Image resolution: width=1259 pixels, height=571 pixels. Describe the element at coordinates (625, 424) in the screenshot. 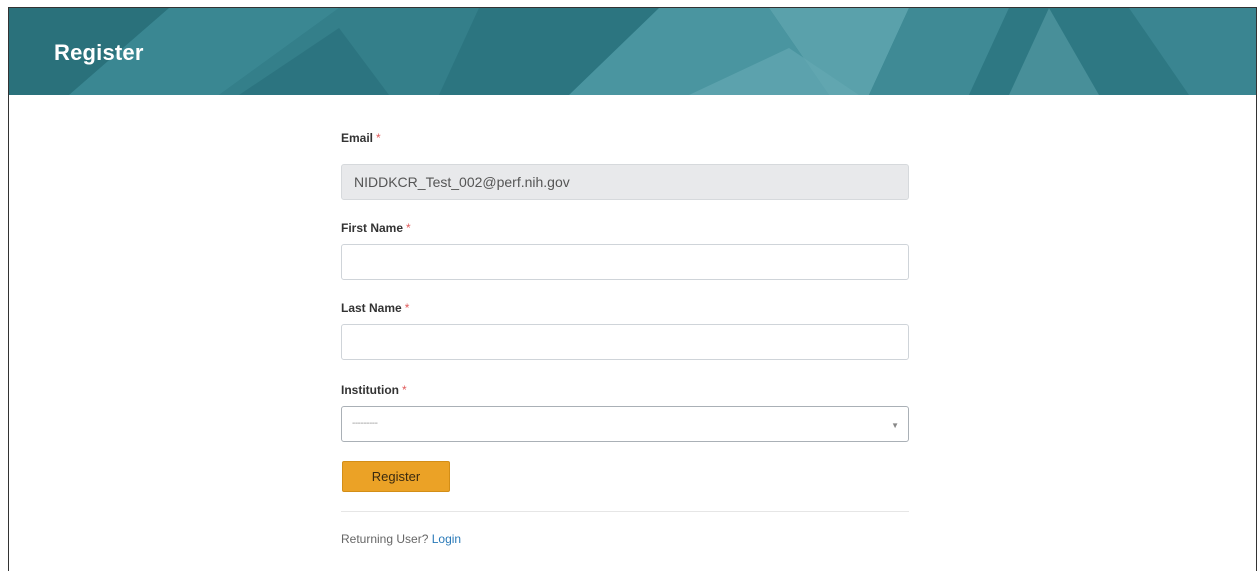

I see `institution-select: --------- ▼` at that location.